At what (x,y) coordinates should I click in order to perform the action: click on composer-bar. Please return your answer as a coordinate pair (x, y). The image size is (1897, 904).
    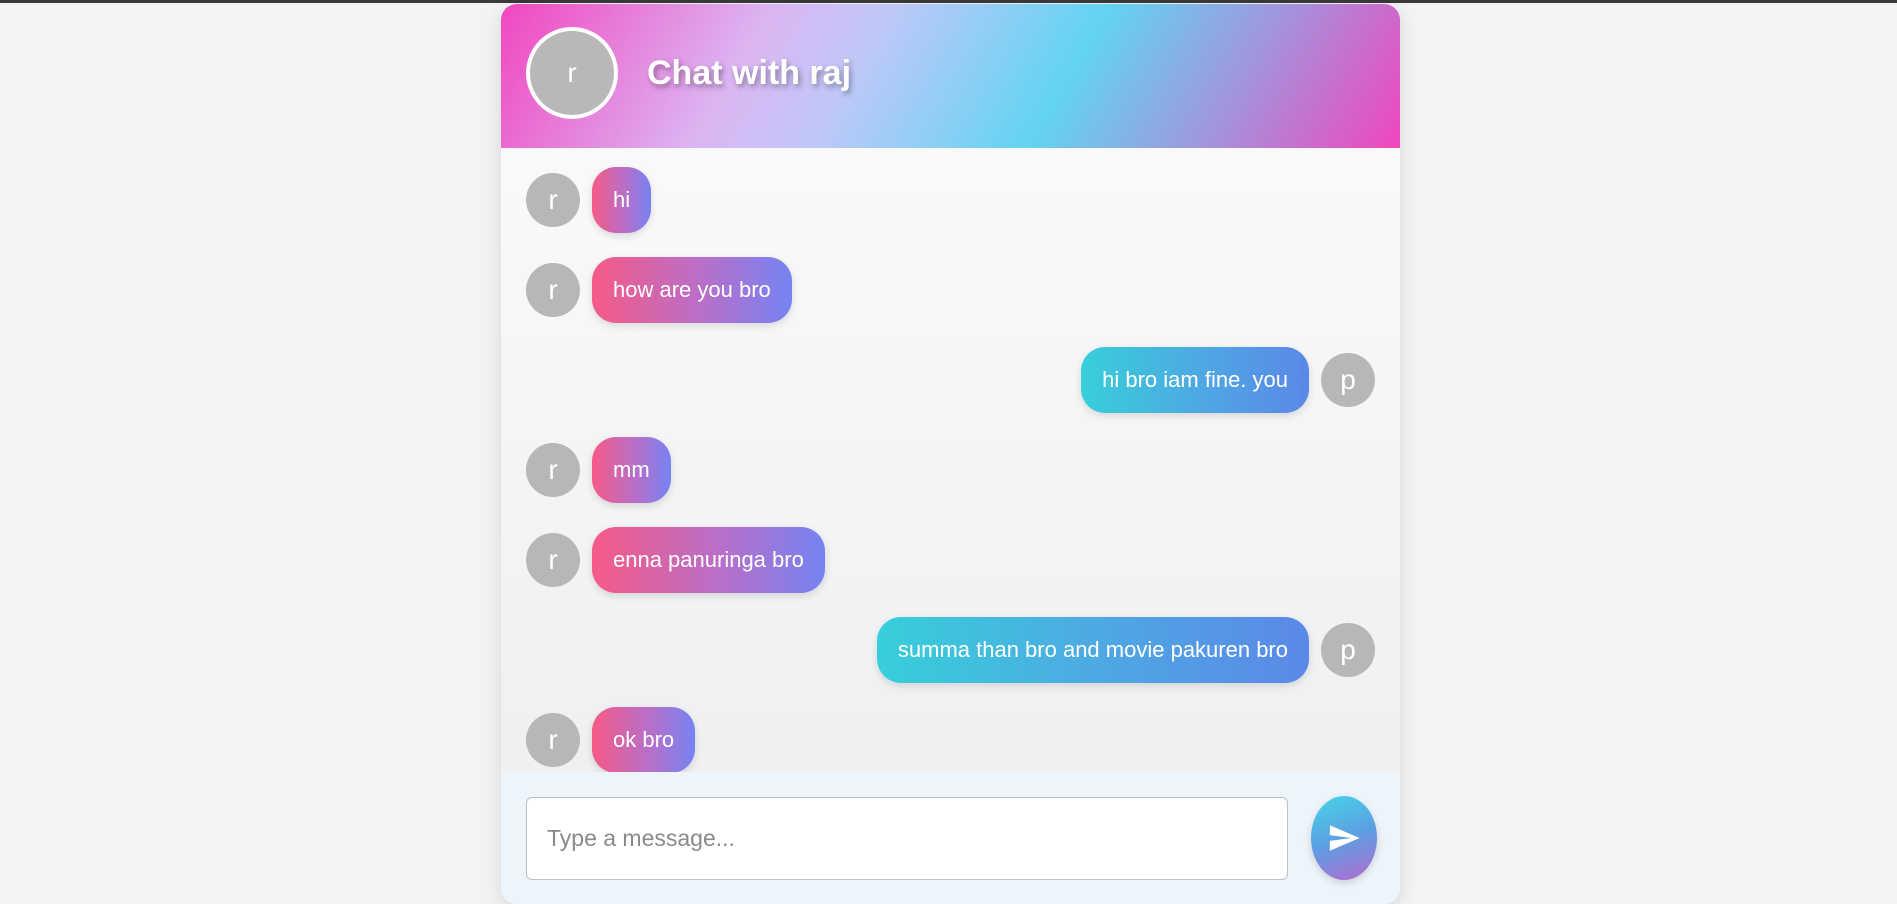
    Looking at the image, I should click on (950, 838).